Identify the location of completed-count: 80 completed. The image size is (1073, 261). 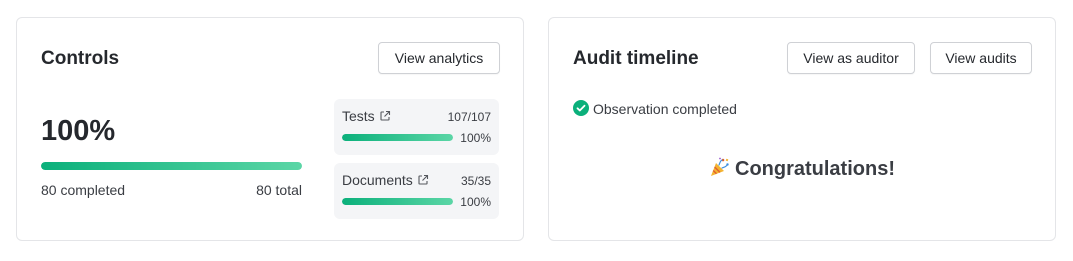
(83, 190).